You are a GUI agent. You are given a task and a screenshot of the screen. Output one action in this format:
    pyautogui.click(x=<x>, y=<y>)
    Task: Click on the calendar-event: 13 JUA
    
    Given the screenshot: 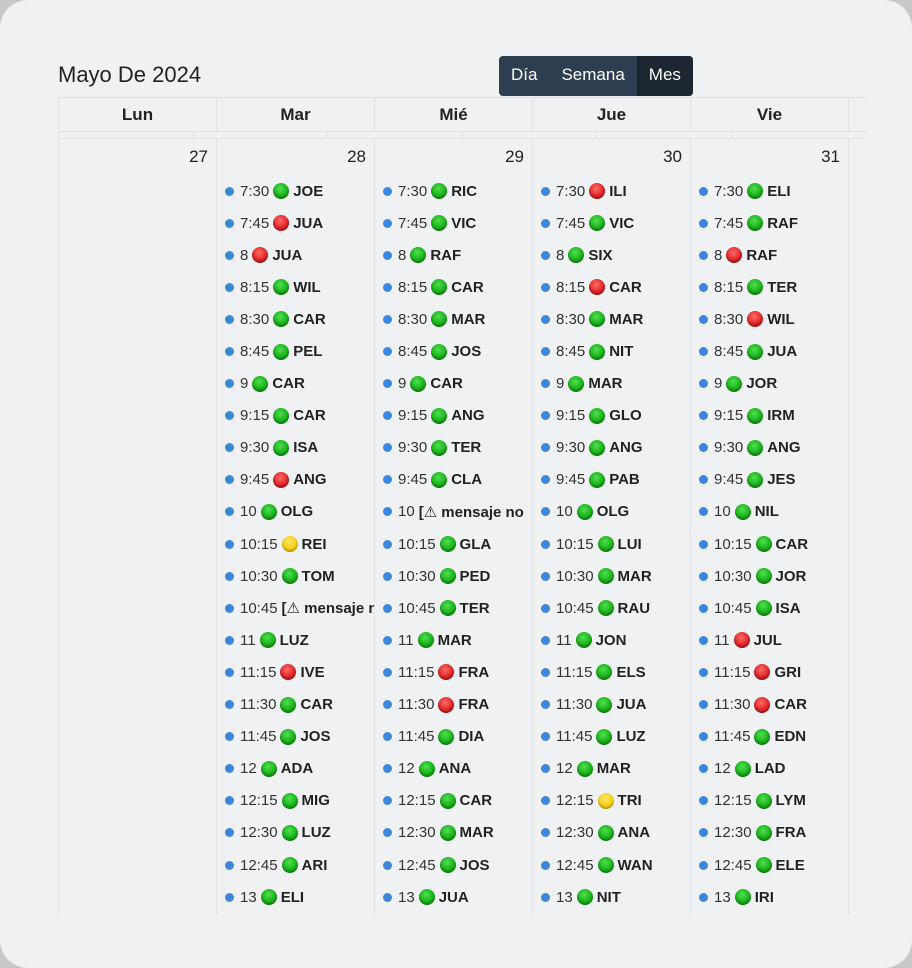 What is the action you would take?
    pyautogui.click(x=453, y=897)
    